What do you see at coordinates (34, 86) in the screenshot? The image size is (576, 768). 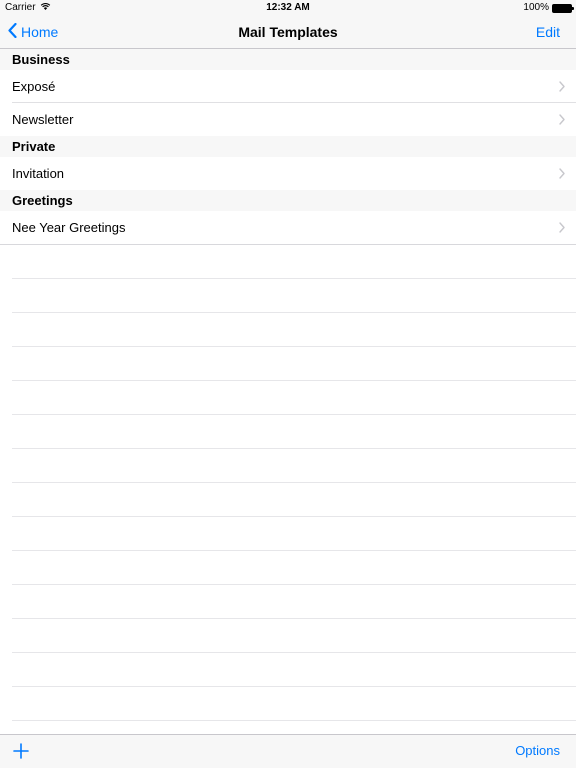 I see `list-item-label: Exposé` at bounding box center [34, 86].